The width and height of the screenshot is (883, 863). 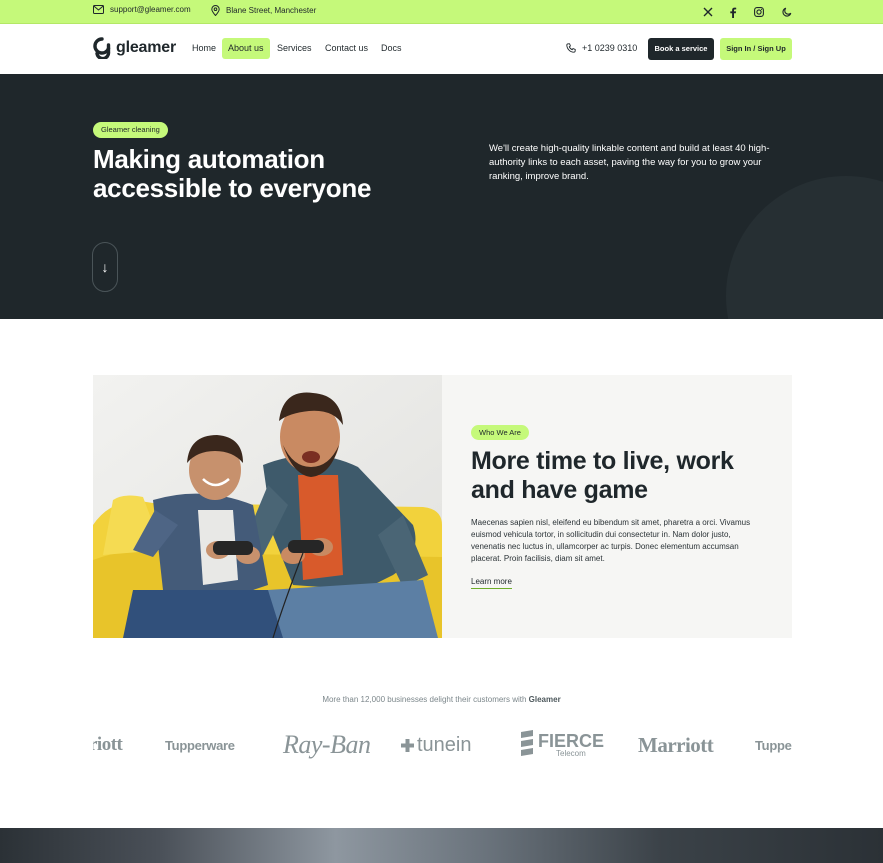 What do you see at coordinates (441, 845) in the screenshot?
I see `next-section-preview` at bounding box center [441, 845].